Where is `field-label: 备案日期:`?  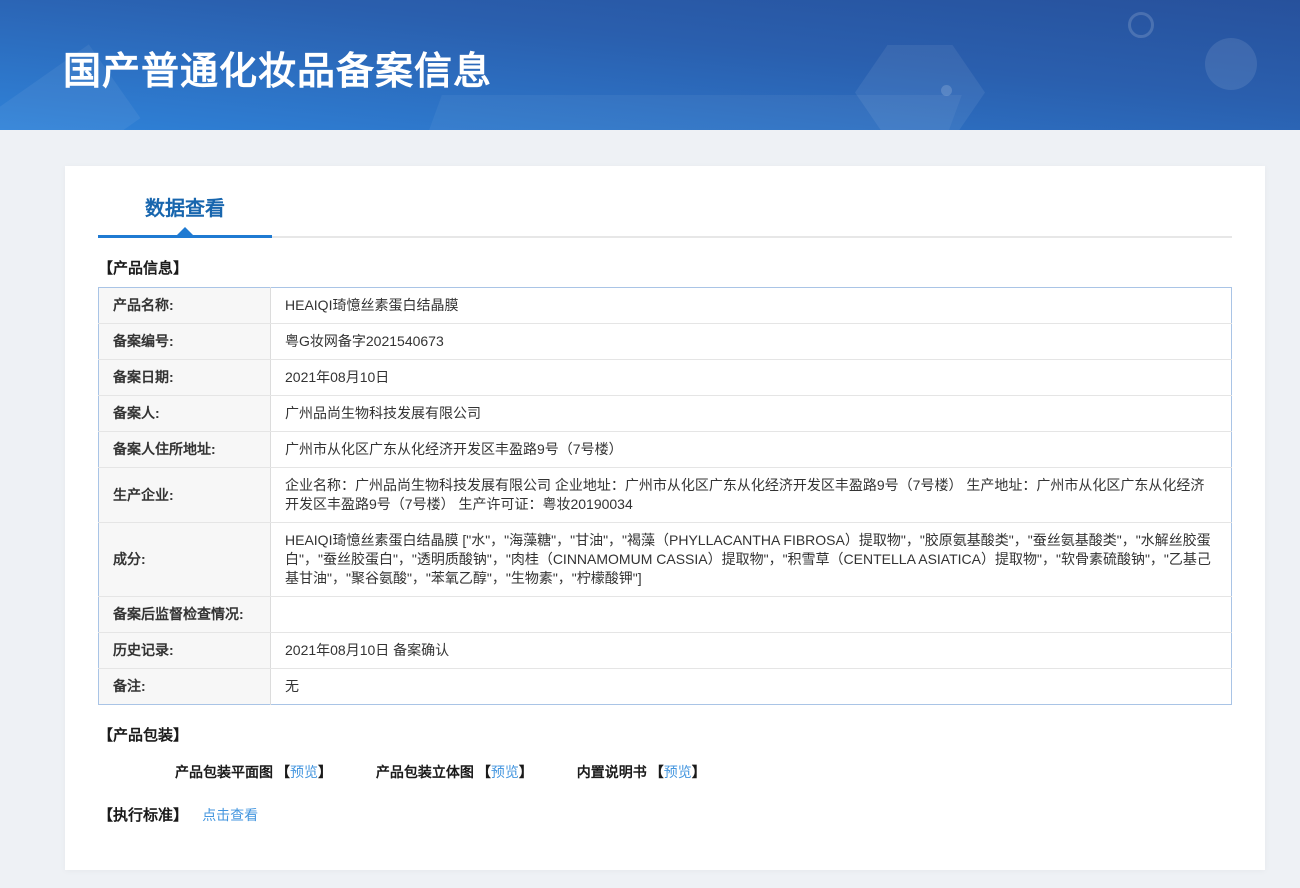 field-label: 备案日期: is located at coordinates (184, 377).